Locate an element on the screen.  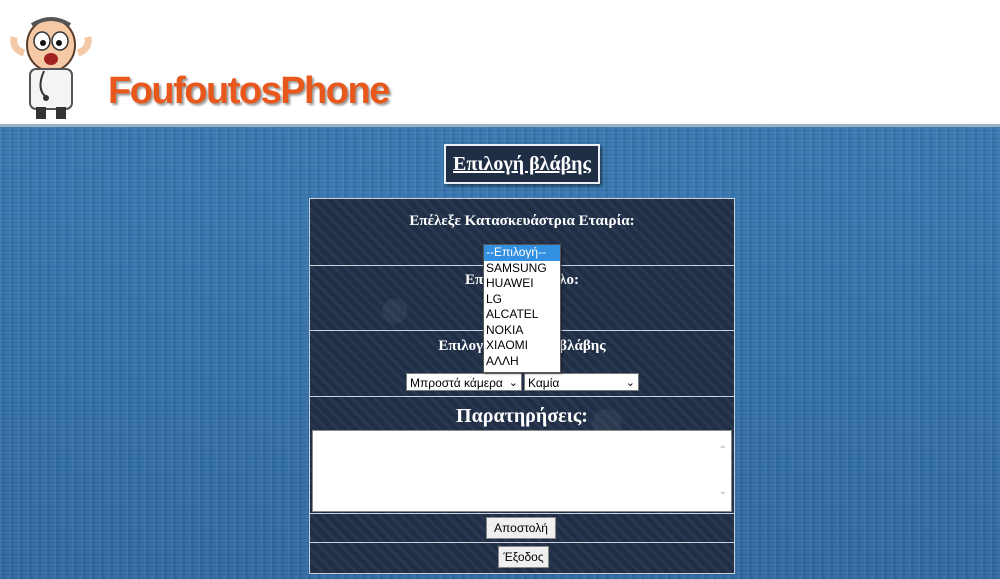
dropdown-option: NOKIA is located at coordinates (522, 331).